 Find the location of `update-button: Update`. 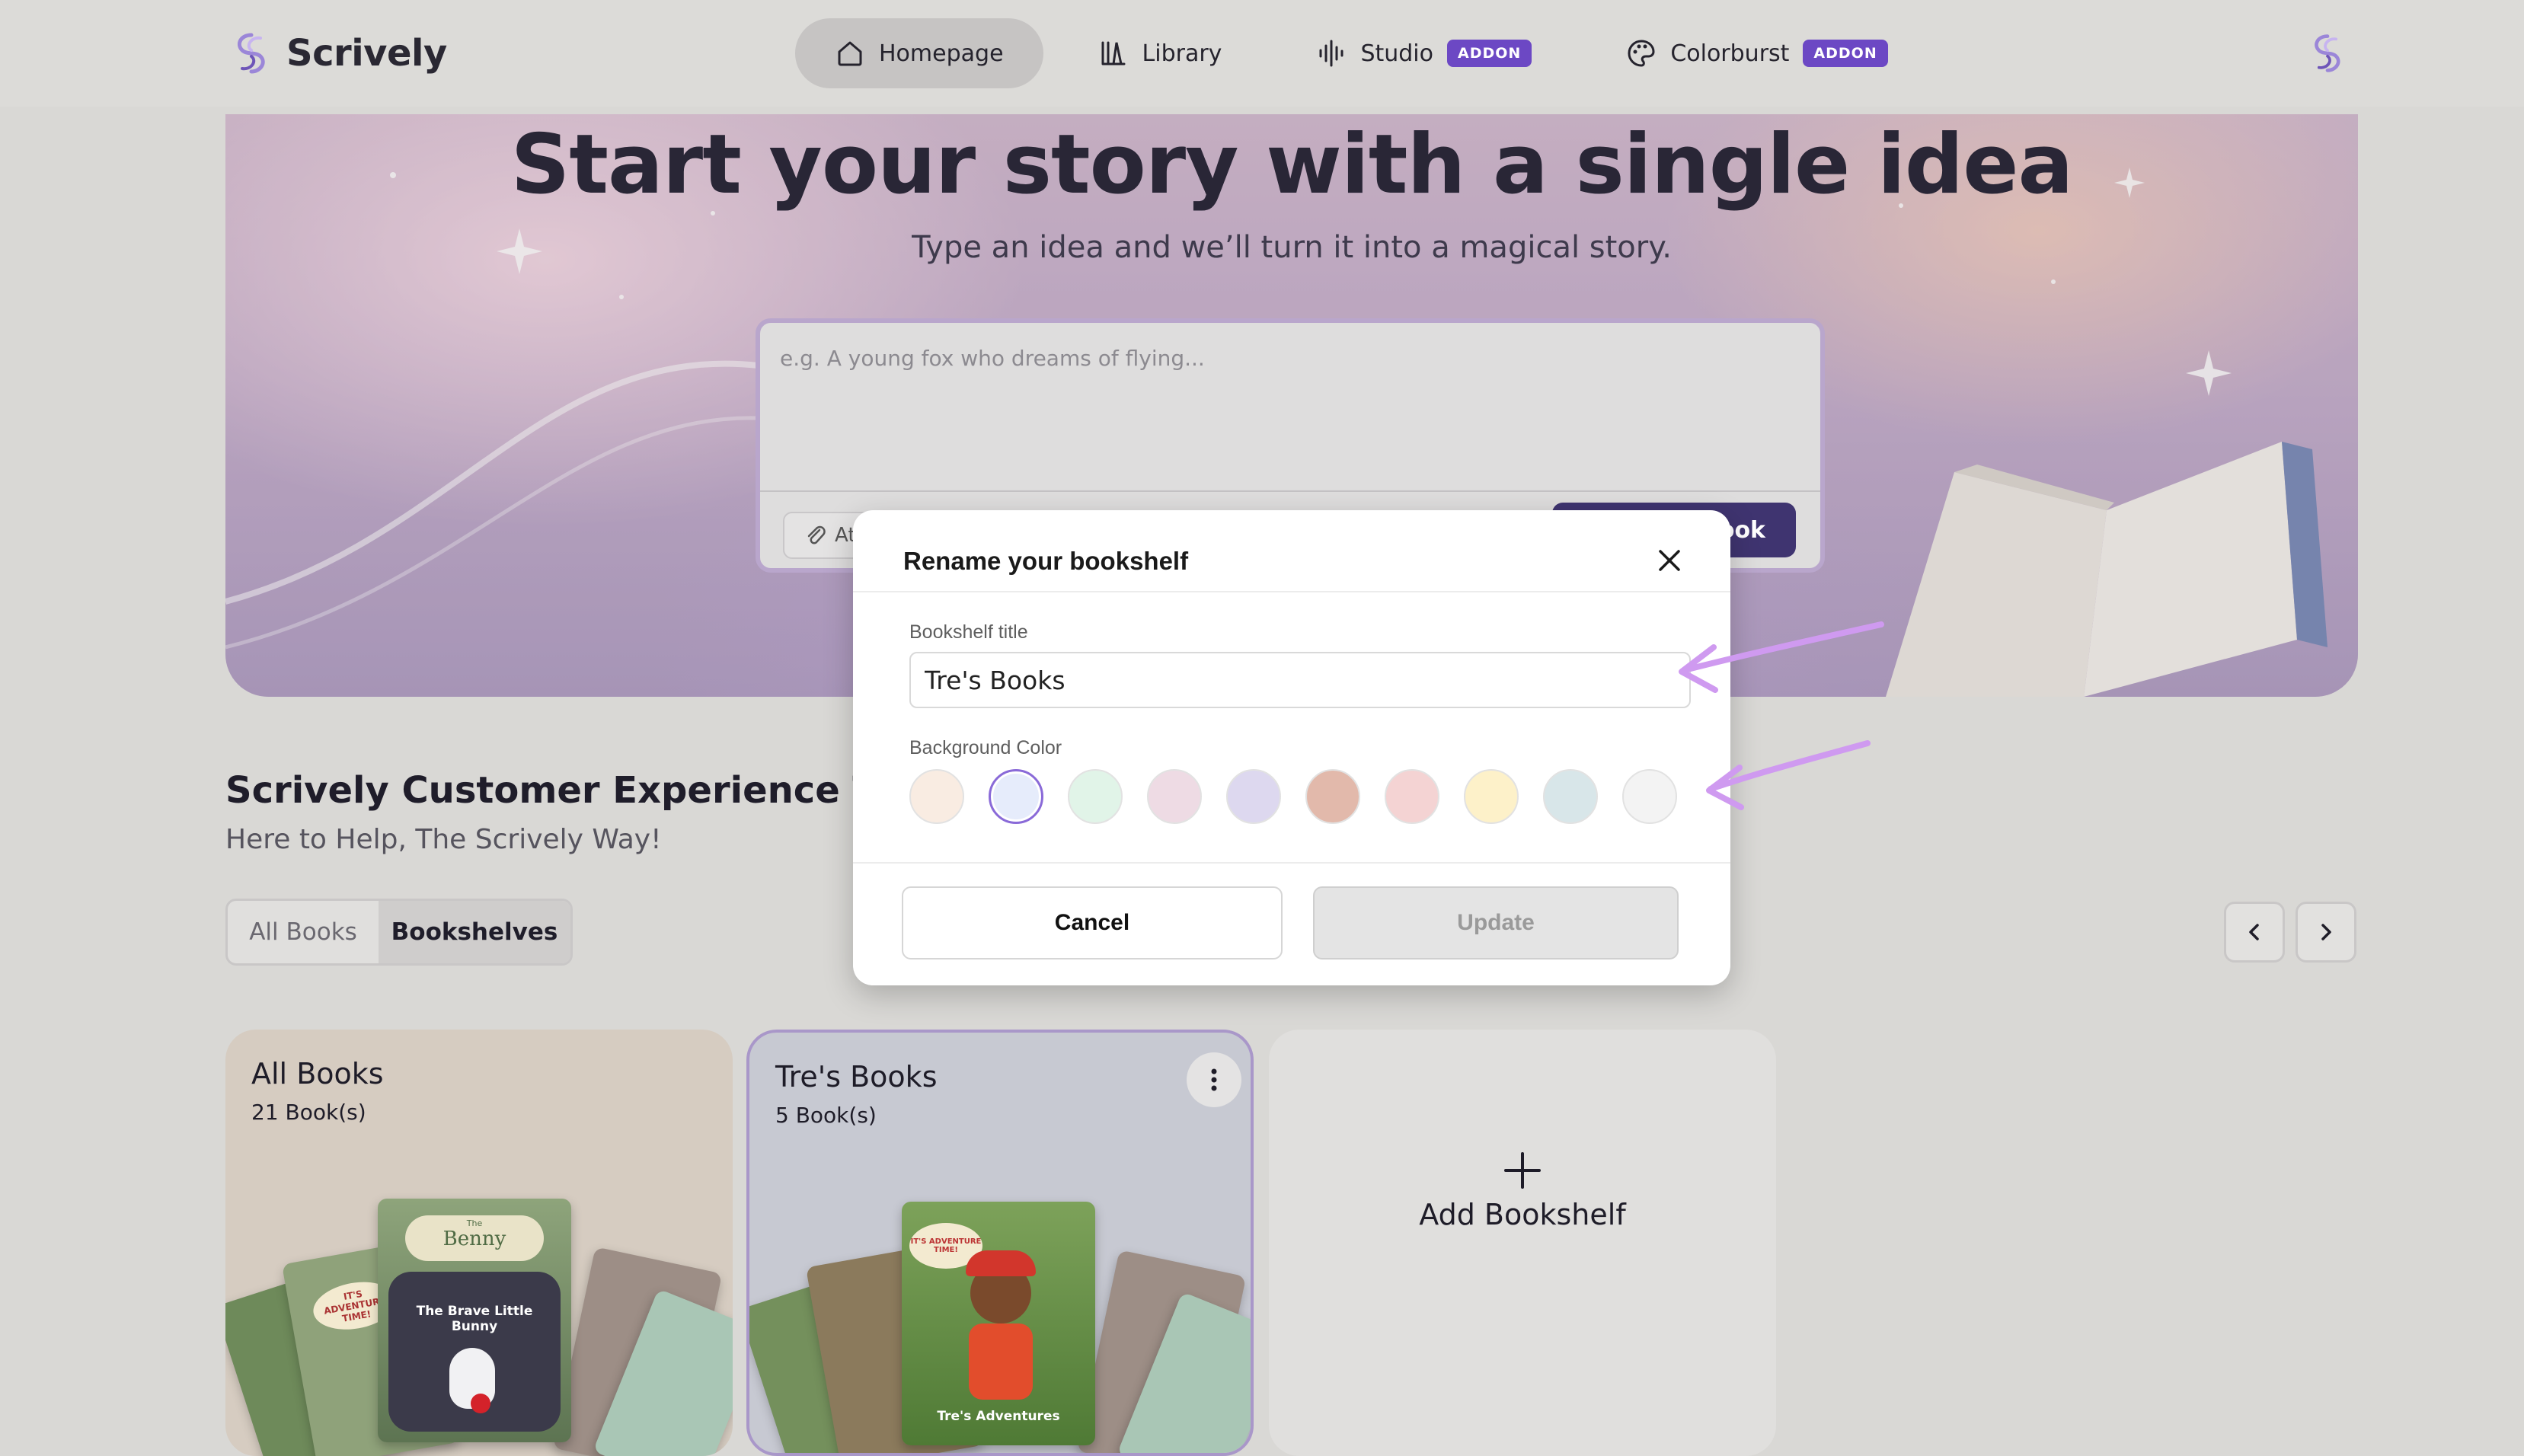

update-button: Update is located at coordinates (1496, 923).